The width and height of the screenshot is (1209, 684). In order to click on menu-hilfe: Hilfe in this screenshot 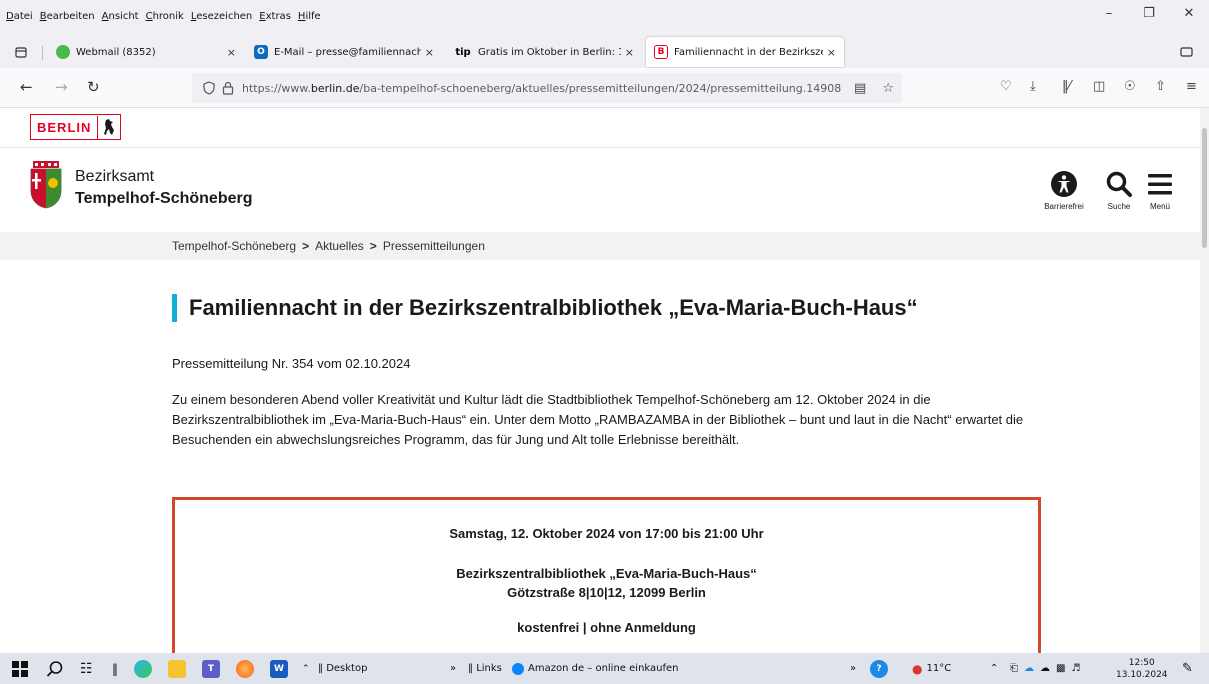, I will do `click(309, 16)`.